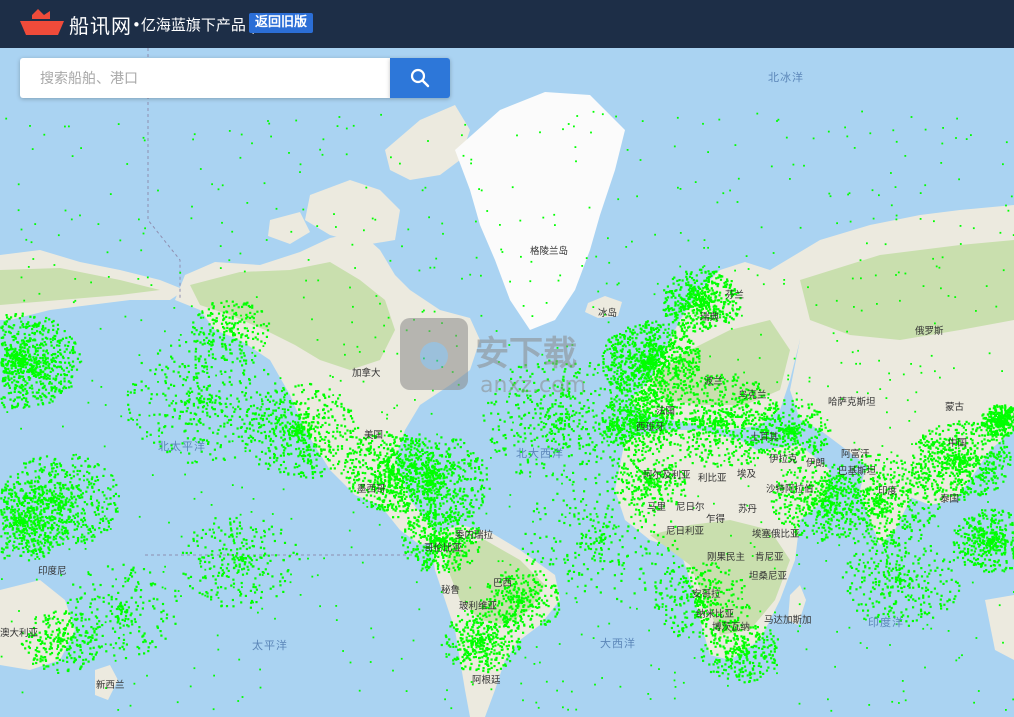 The image size is (1014, 717). I want to click on back-to-old-version-button: 返回旧版, so click(281, 23).